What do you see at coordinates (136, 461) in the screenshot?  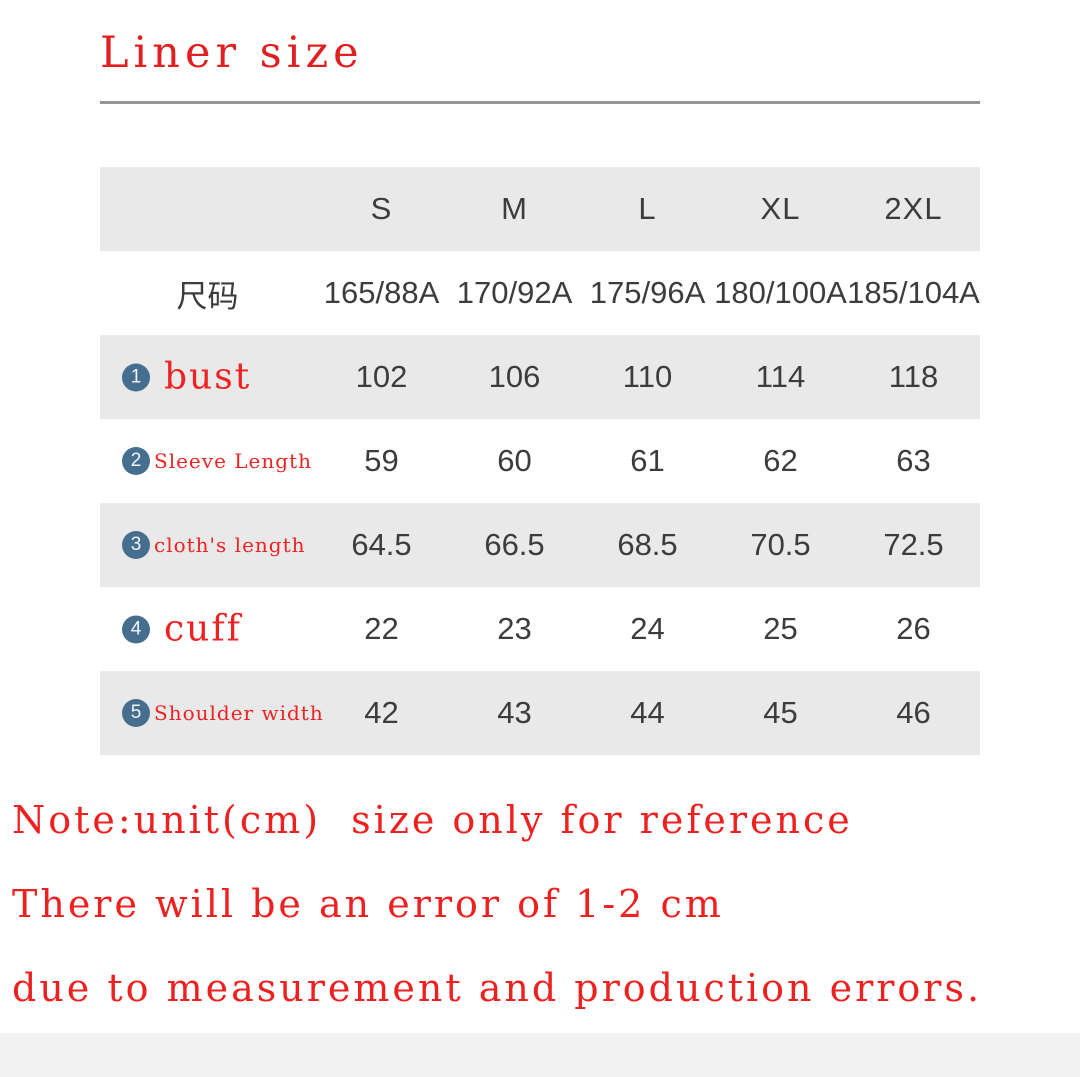 I see `badge-number-2: 2` at bounding box center [136, 461].